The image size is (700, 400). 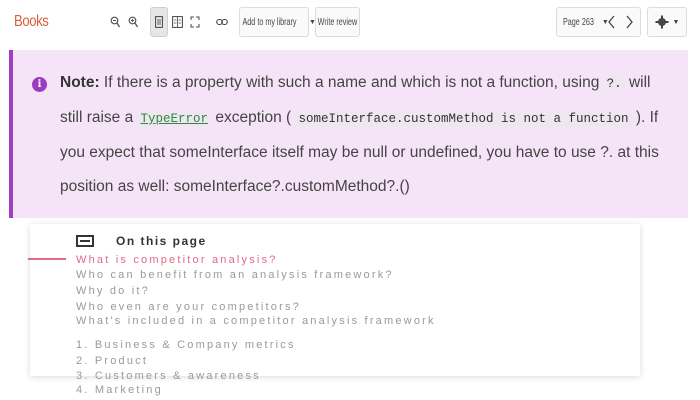 I want to click on fullscreen-button, so click(x=195, y=22).